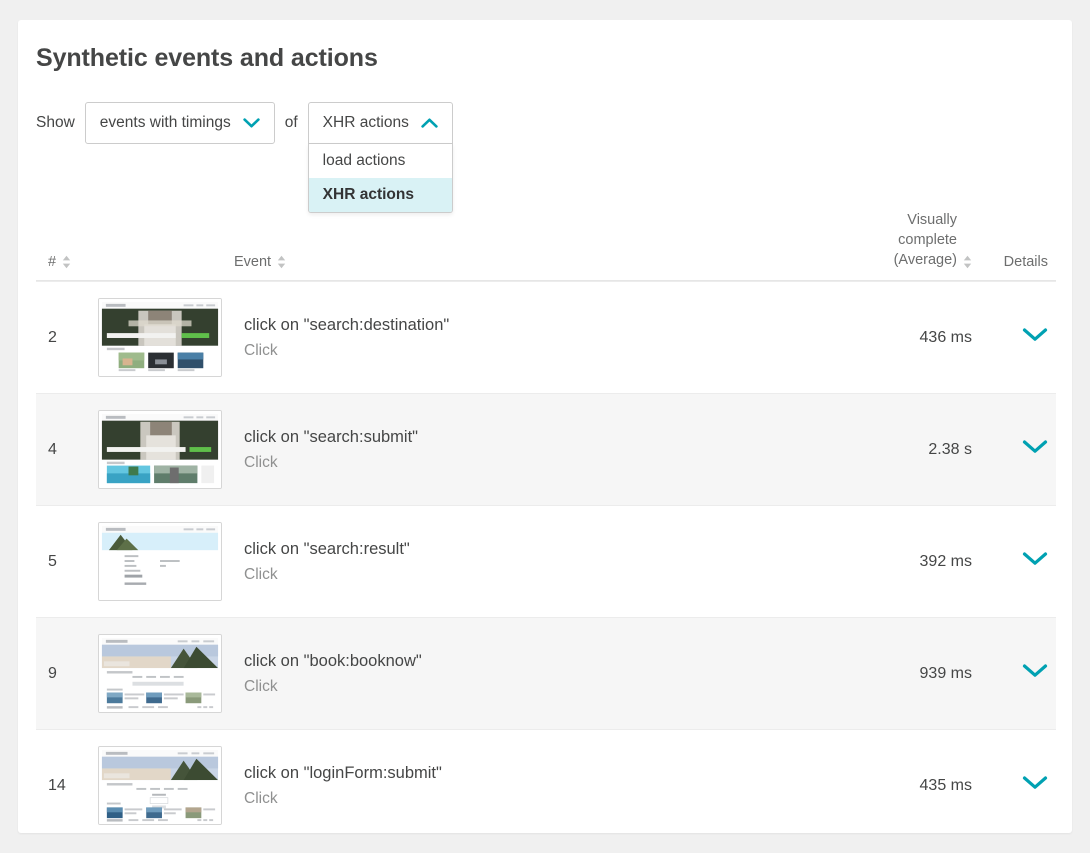 The height and width of the screenshot is (853, 1090). What do you see at coordinates (925, 240) in the screenshot?
I see `column-header-visually-complete-label: Visually complete (Average)` at bounding box center [925, 240].